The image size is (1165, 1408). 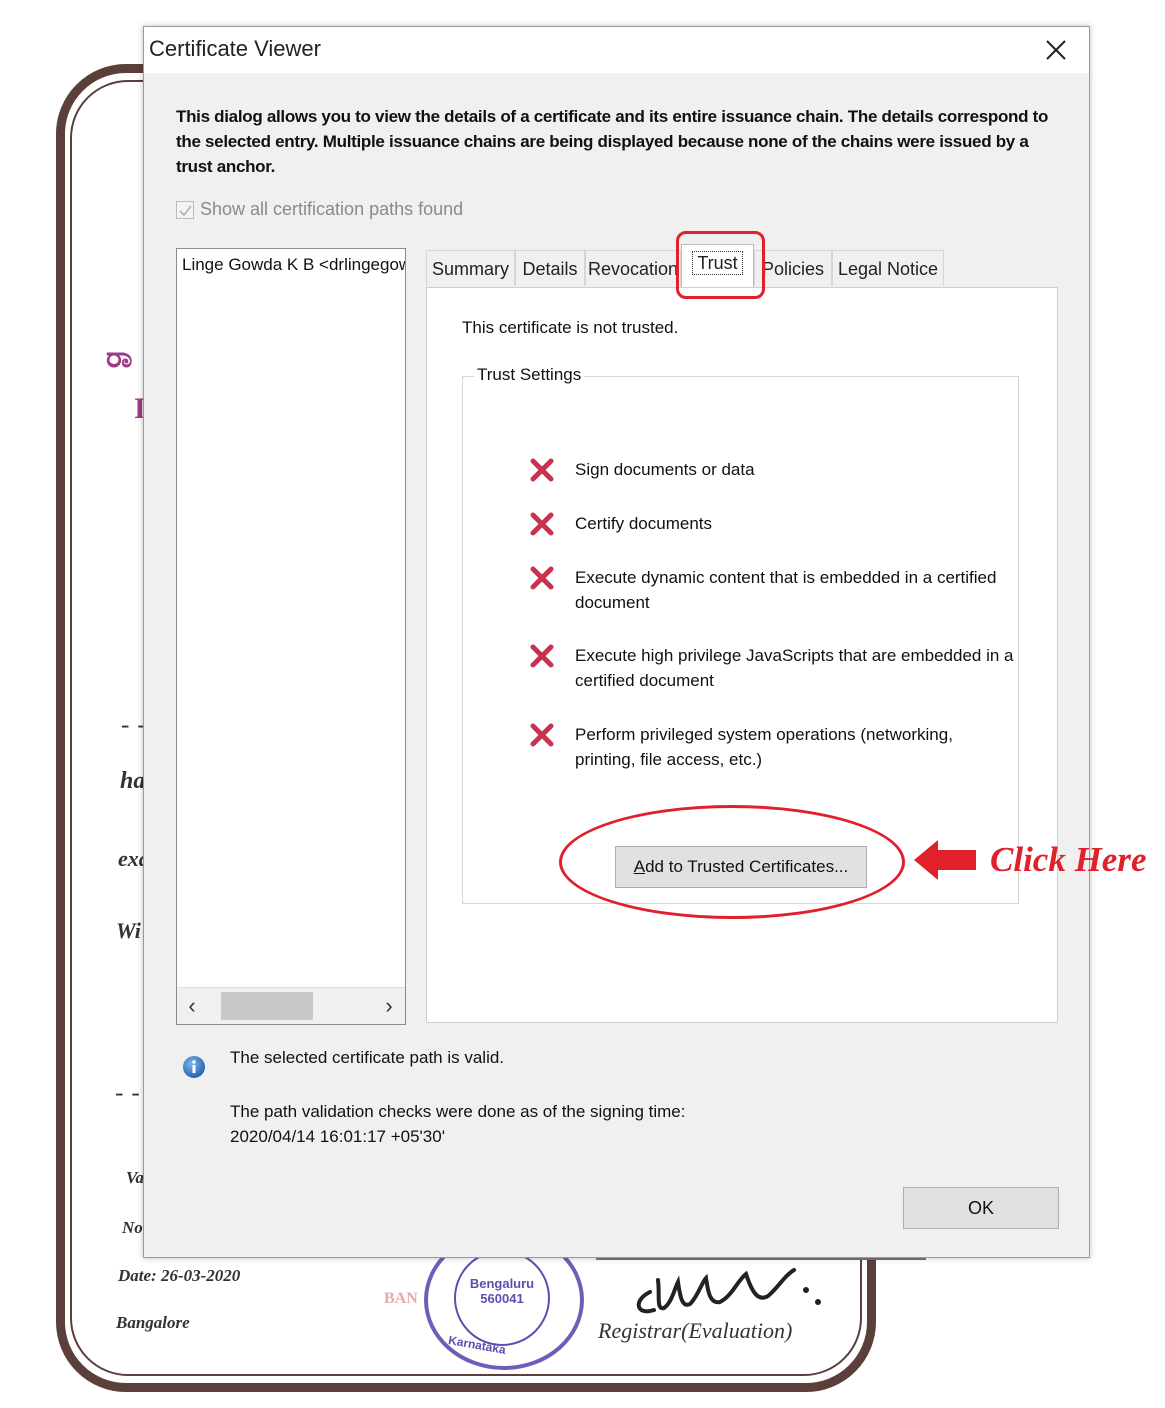 What do you see at coordinates (332, 209) in the screenshot?
I see `show-all-paths-label: Show all certification paths found` at bounding box center [332, 209].